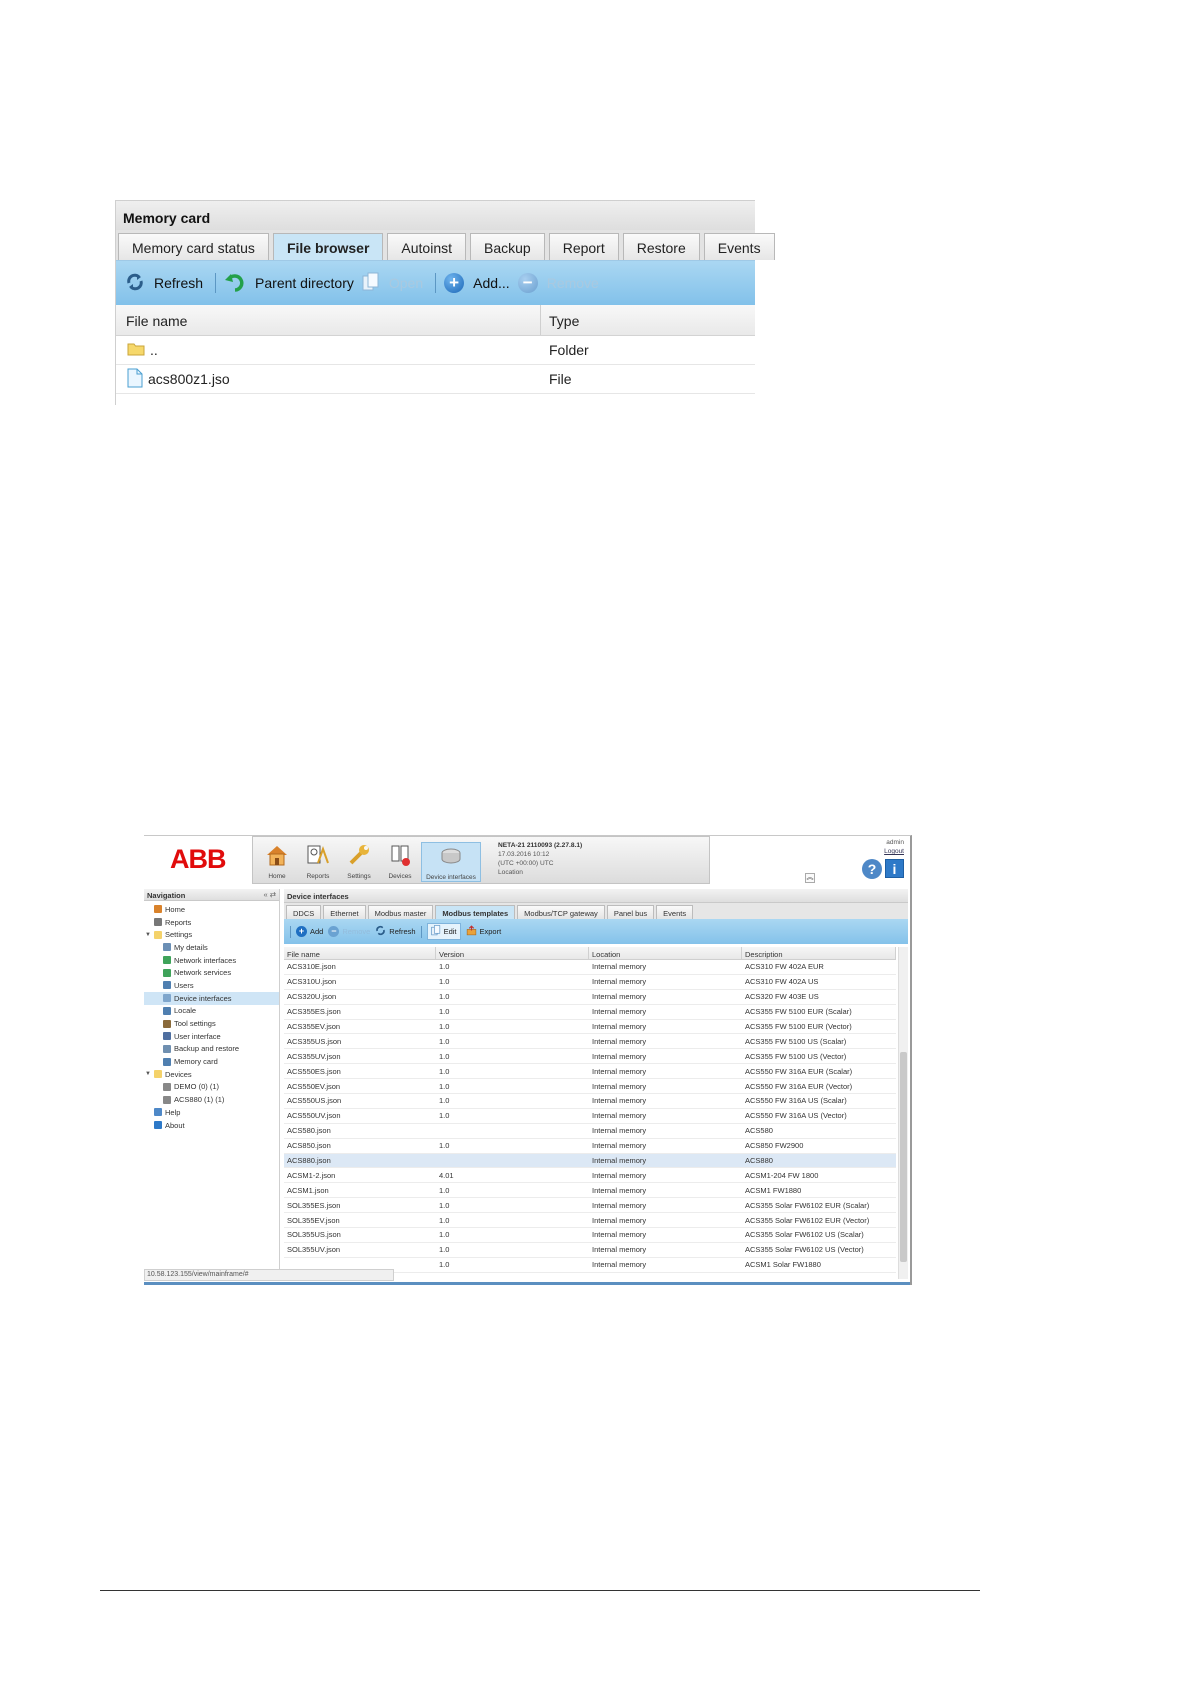  I want to click on cell-file-name: SOL355EV.json, so click(313, 1220).